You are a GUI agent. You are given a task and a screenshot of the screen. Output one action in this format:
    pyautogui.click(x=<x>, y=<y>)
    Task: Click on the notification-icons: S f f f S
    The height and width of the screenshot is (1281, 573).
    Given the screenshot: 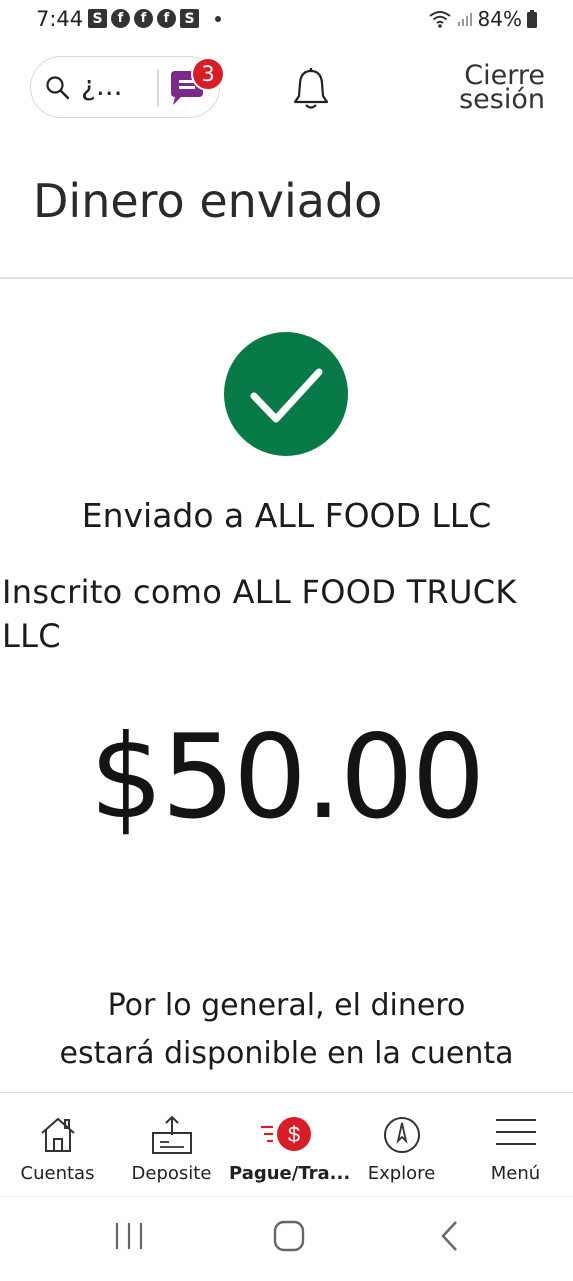 What is the action you would take?
    pyautogui.click(x=154, y=18)
    